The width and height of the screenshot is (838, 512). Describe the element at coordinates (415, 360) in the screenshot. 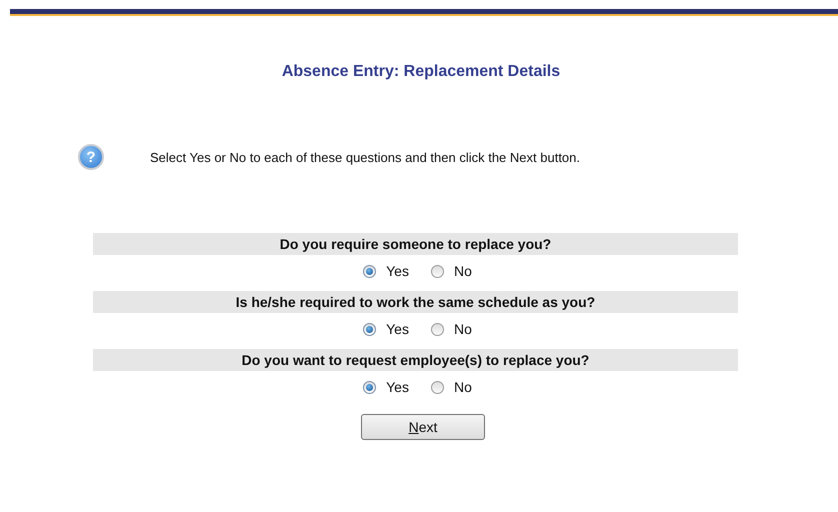

I see `question-label: Do you want to request employee(s) to replace you?` at that location.